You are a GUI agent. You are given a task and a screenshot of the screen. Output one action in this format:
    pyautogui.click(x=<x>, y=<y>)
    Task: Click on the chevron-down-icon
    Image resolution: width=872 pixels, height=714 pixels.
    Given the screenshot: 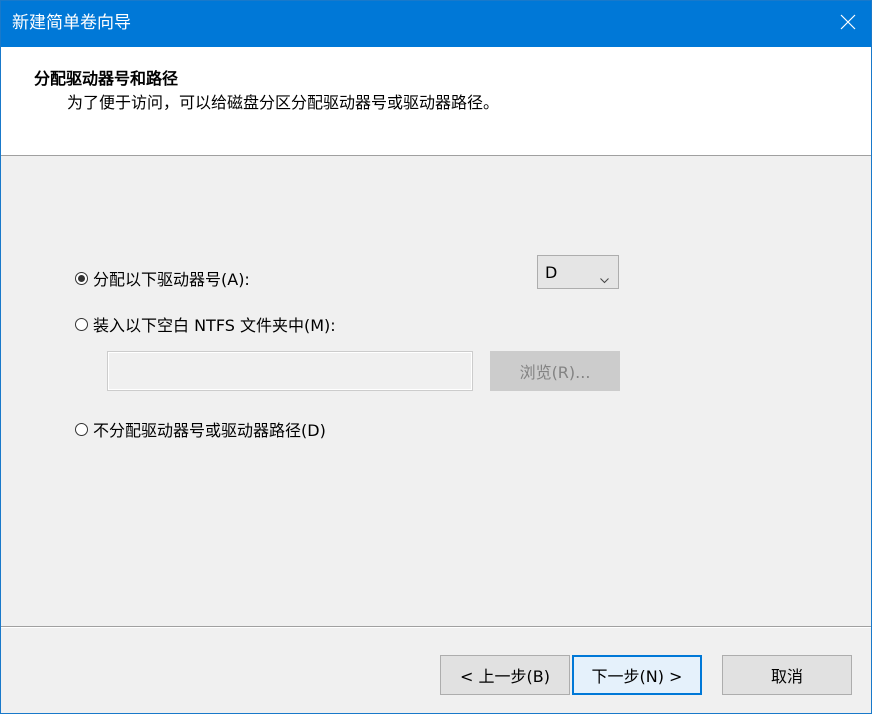 What is the action you would take?
    pyautogui.click(x=604, y=278)
    